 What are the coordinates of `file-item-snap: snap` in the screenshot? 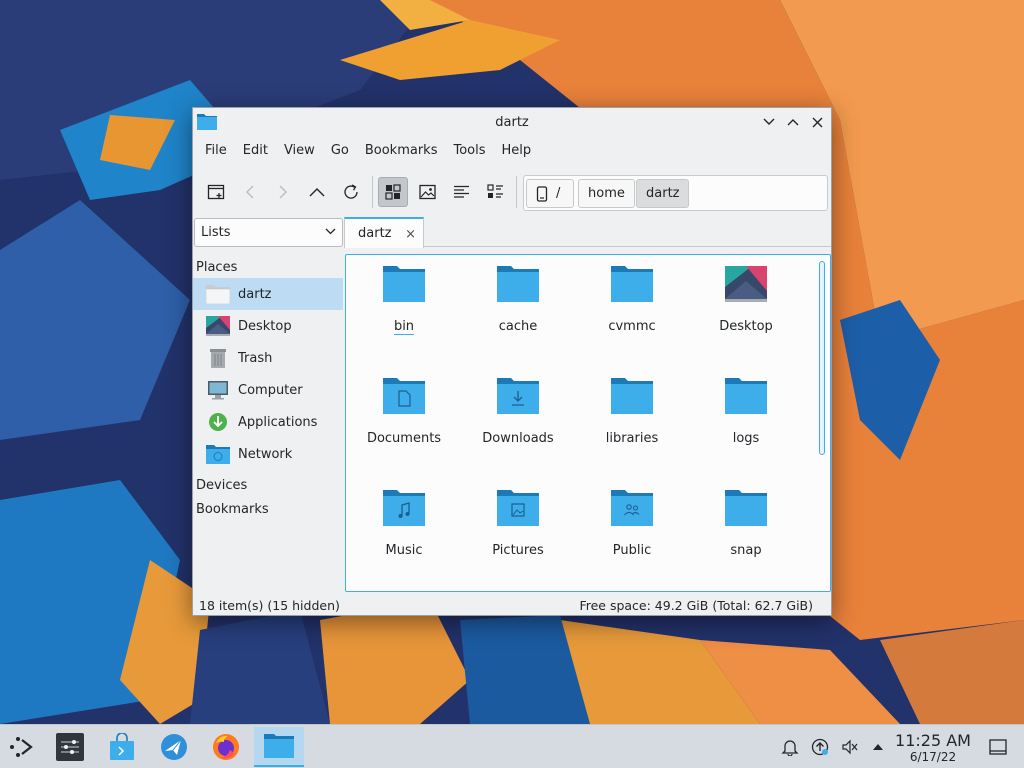 It's located at (746, 522).